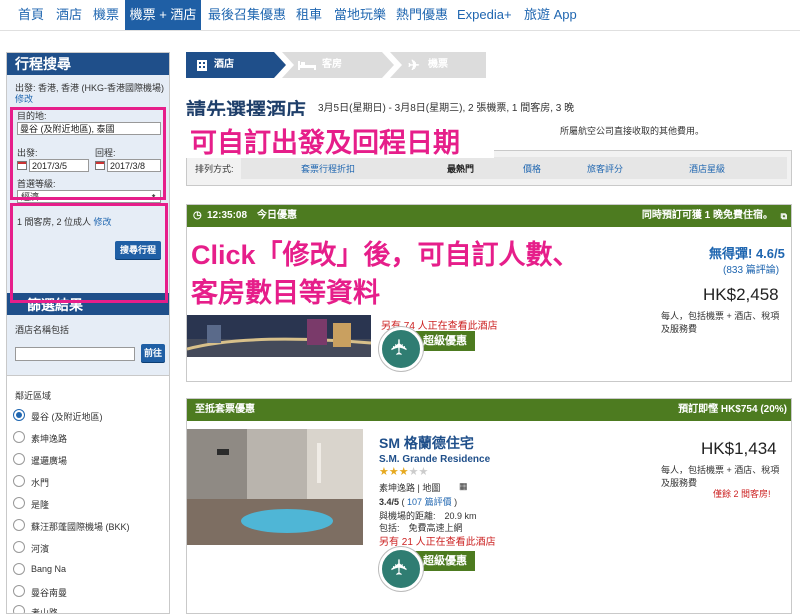  Describe the element at coordinates (90, 94) in the screenshot. I see `origin-info: 出發: 香港, 香港 (HKG-香港國際機場) 修改` at that location.